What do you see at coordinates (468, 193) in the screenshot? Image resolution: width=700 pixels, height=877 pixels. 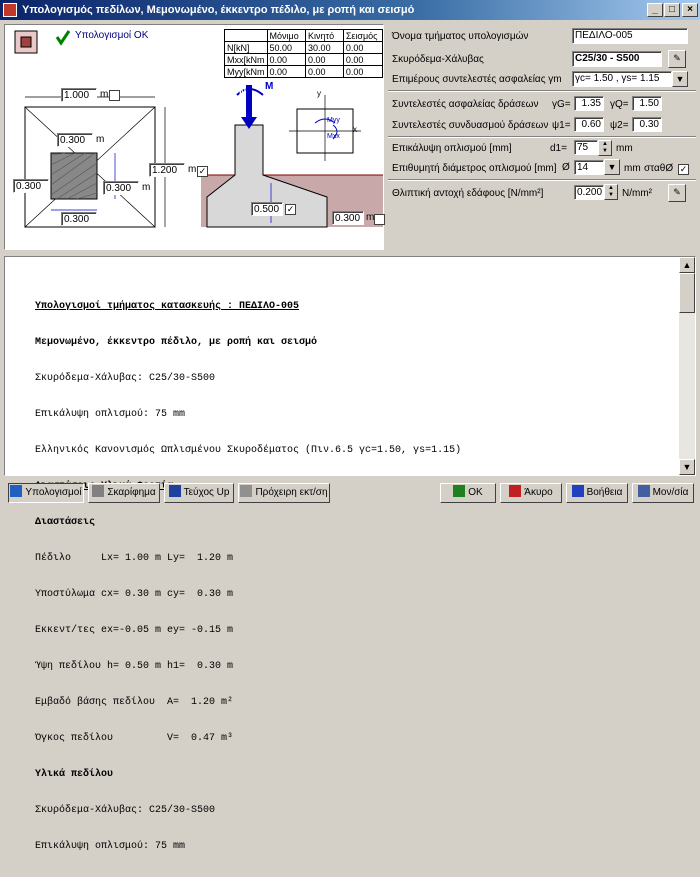 I see `soil-label: Θλιπτική αντοχή εδάφους [N/mm²]` at bounding box center [468, 193].